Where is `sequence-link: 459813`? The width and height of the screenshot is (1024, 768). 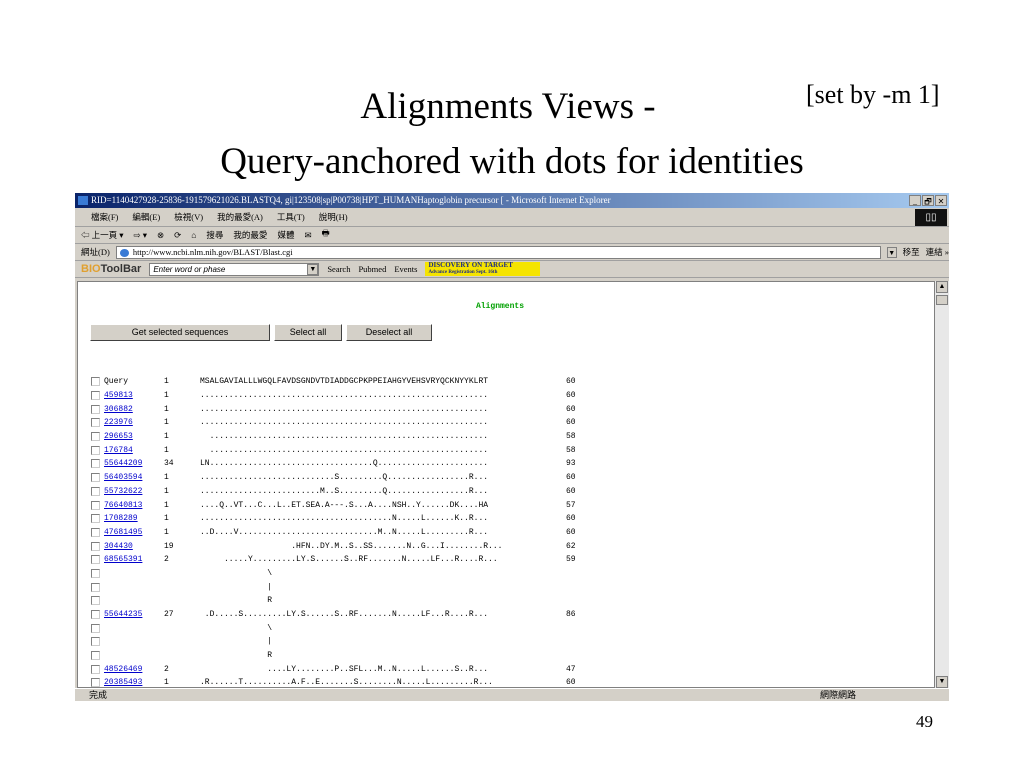 sequence-link: 459813 is located at coordinates (134, 395).